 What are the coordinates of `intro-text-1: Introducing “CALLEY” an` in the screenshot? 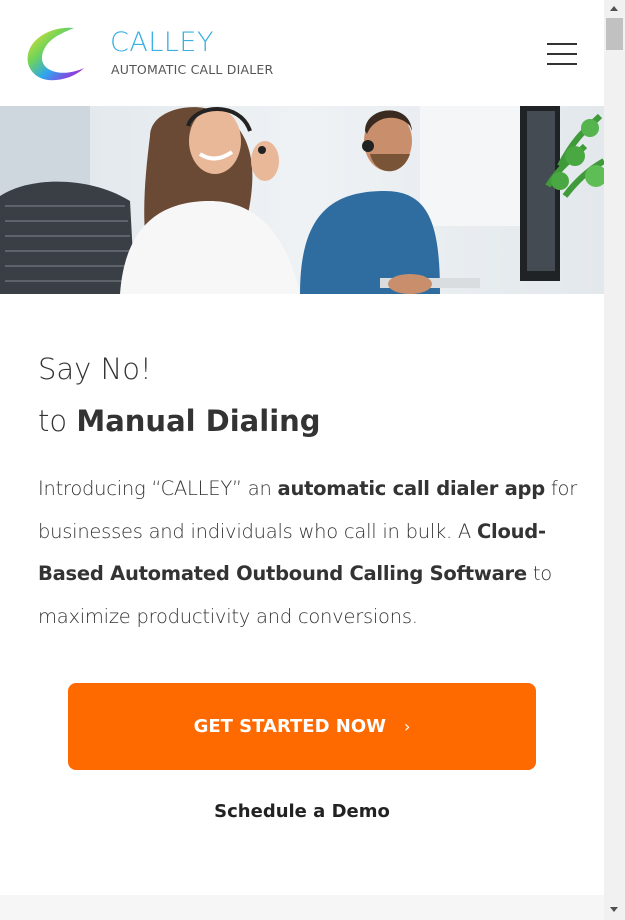 It's located at (158, 488).